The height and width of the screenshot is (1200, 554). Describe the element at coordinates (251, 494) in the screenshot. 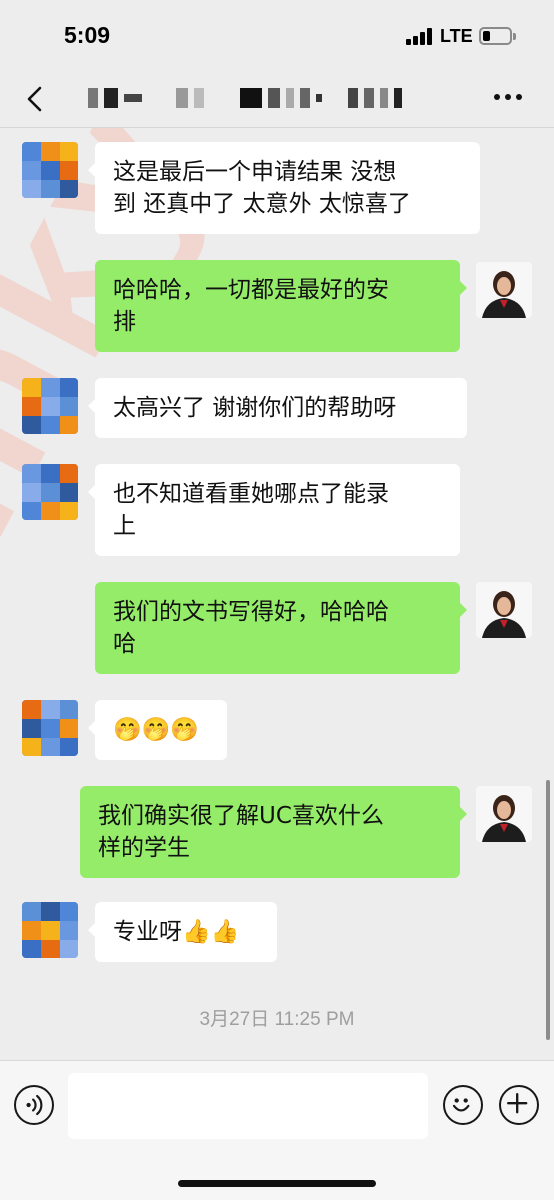

I see `message-text: 也不知道看重她哪点了能录` at that location.